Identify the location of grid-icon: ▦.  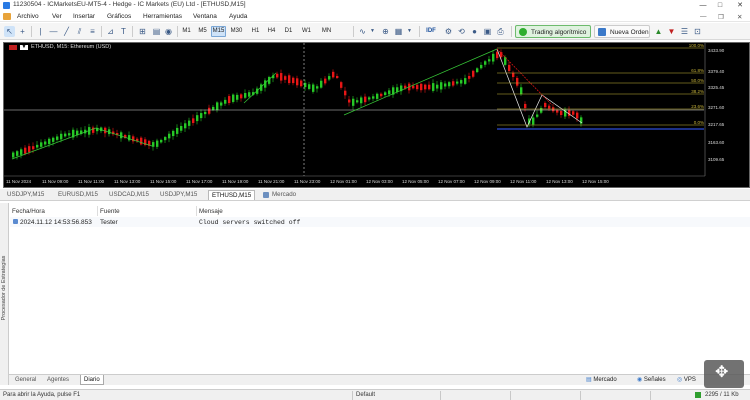
(398, 31).